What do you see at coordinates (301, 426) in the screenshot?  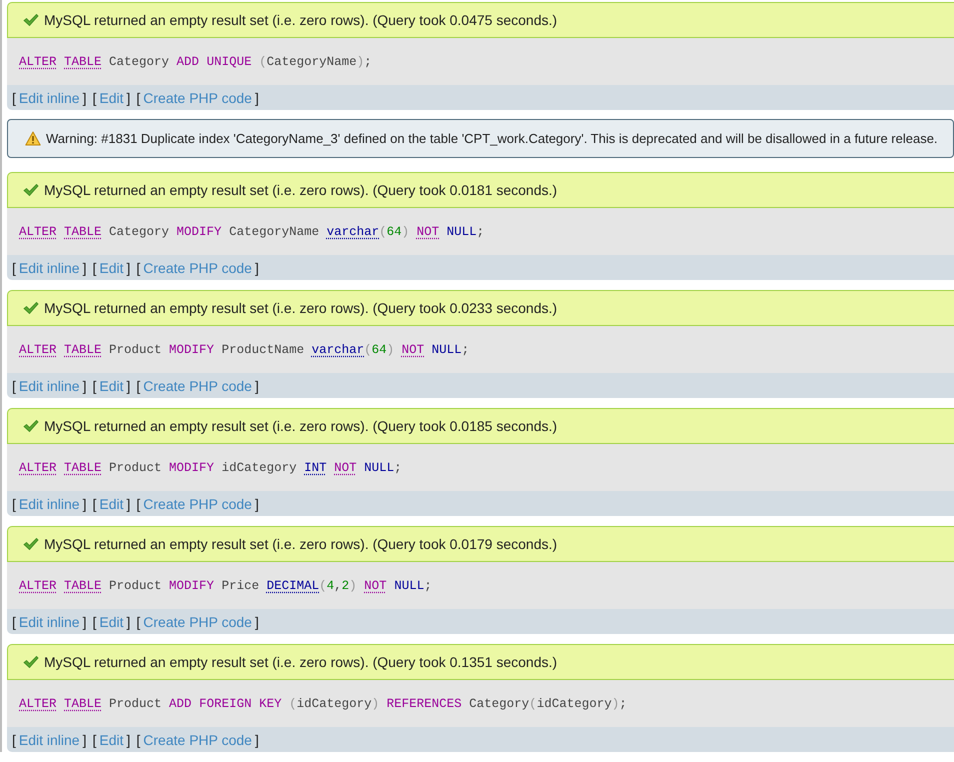 I see `message-text: MySQL returned an empty result set (i.e. zero rows). (Query took 0.0185 seconds.)` at bounding box center [301, 426].